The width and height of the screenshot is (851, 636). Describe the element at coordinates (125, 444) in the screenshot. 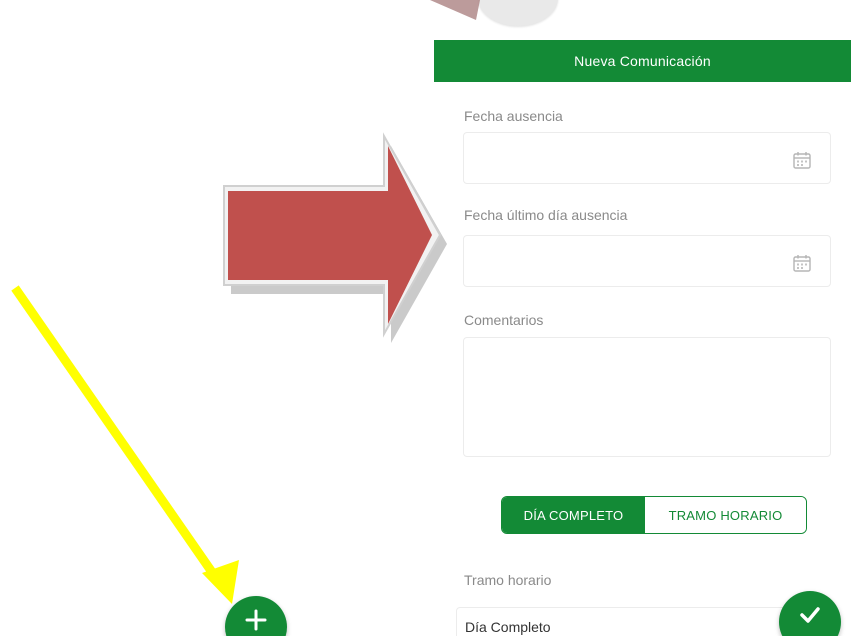

I see `yellow-annotation-arrow` at that location.